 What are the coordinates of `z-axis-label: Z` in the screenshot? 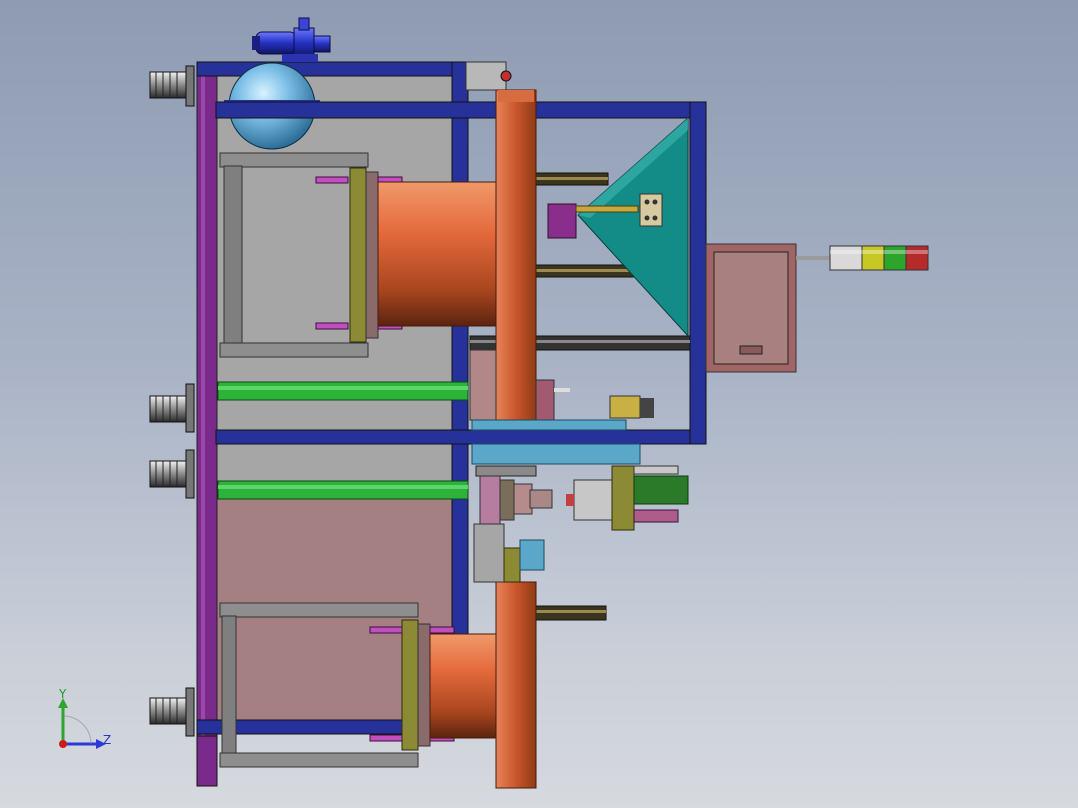 It's located at (107, 740).